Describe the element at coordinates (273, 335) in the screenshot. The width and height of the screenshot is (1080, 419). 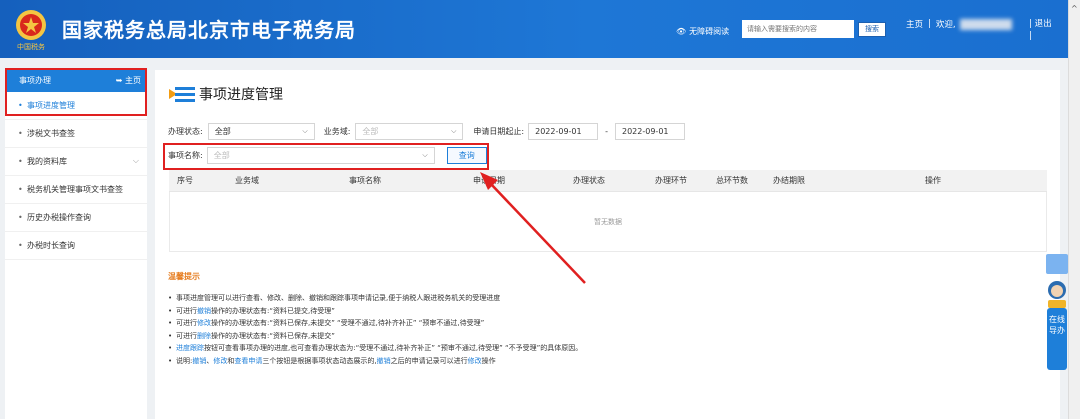
I see `tip-text: 操作的办理状态有:“资料已保存,未提交”` at that location.